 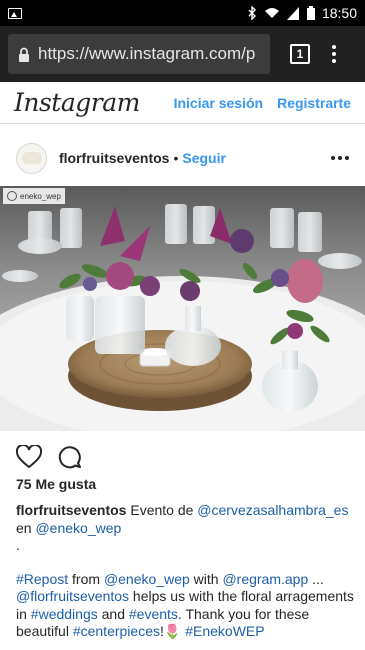 What do you see at coordinates (252, 13) in the screenshot?
I see `bluetooth-icon` at bounding box center [252, 13].